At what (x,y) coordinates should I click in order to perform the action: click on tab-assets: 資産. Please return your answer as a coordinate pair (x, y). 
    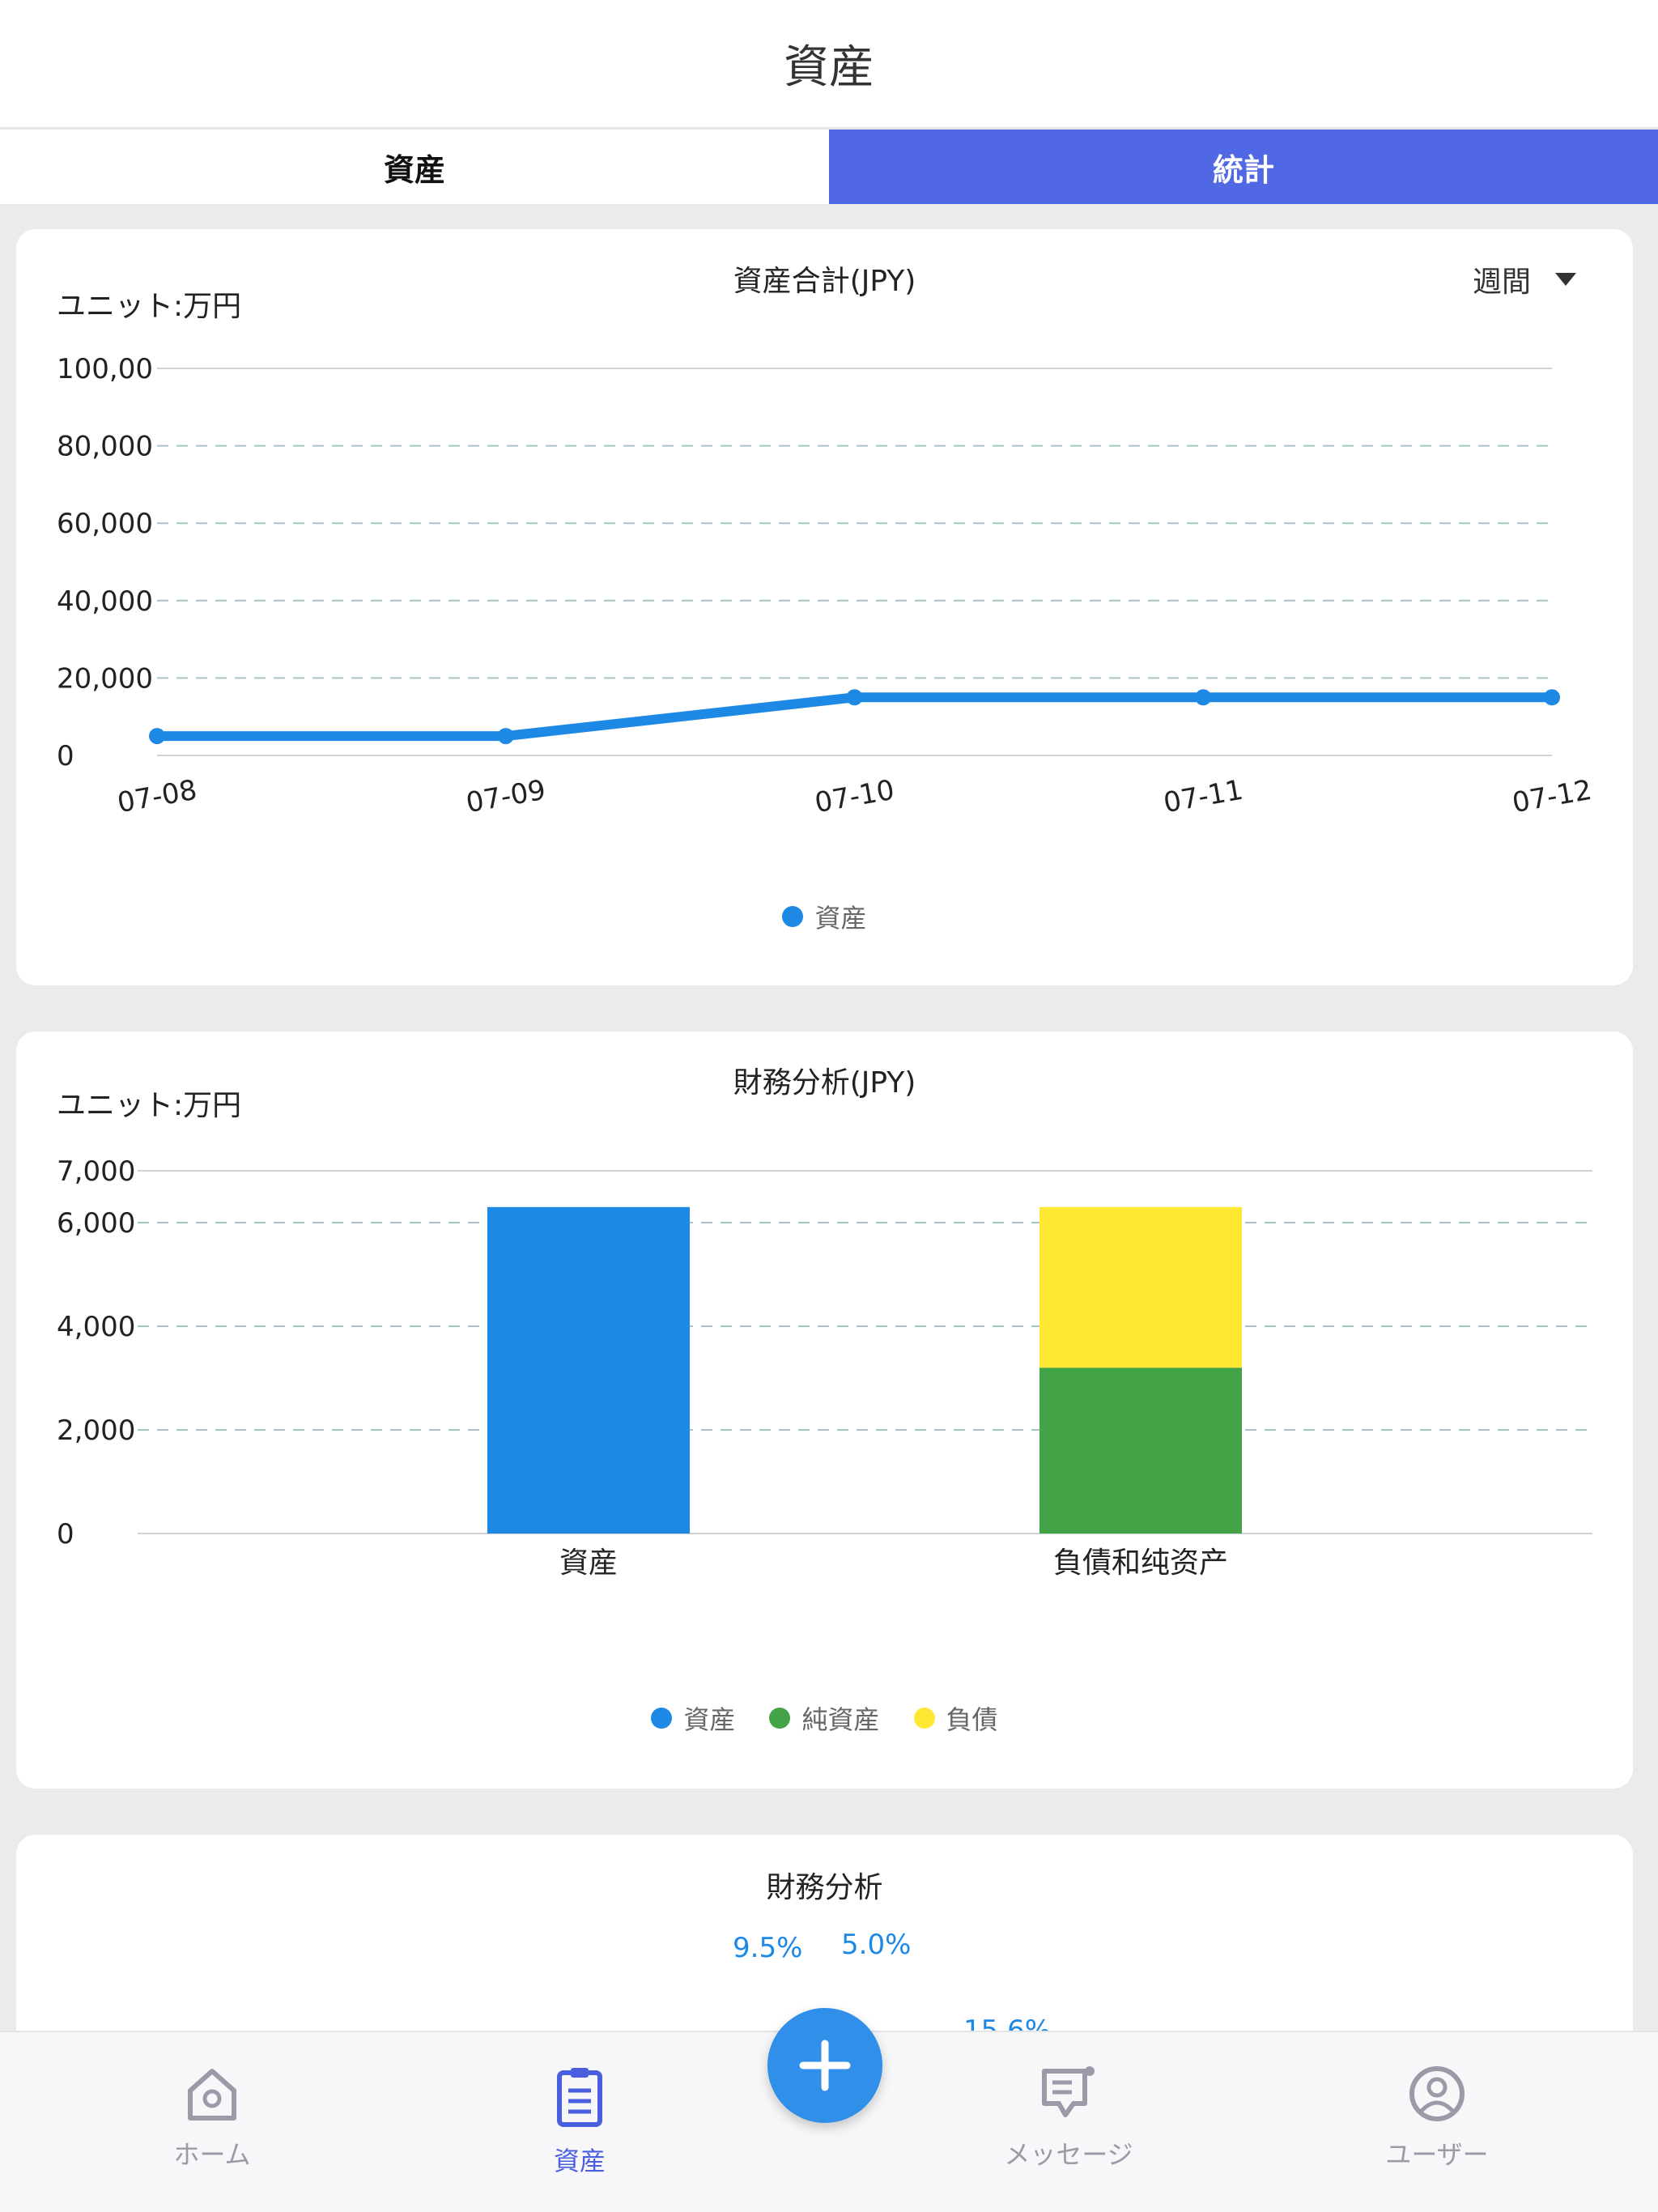
    Looking at the image, I should click on (414, 167).